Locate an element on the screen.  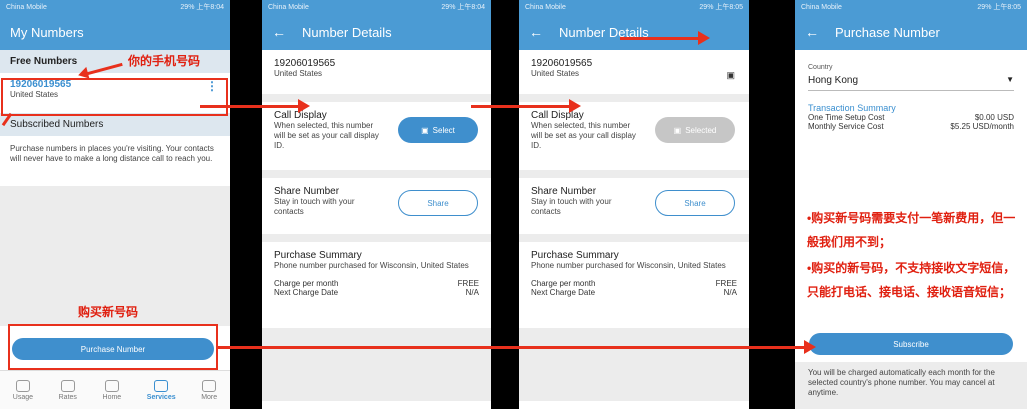
select-button: ▣ Select is located at coordinates (438, 130).